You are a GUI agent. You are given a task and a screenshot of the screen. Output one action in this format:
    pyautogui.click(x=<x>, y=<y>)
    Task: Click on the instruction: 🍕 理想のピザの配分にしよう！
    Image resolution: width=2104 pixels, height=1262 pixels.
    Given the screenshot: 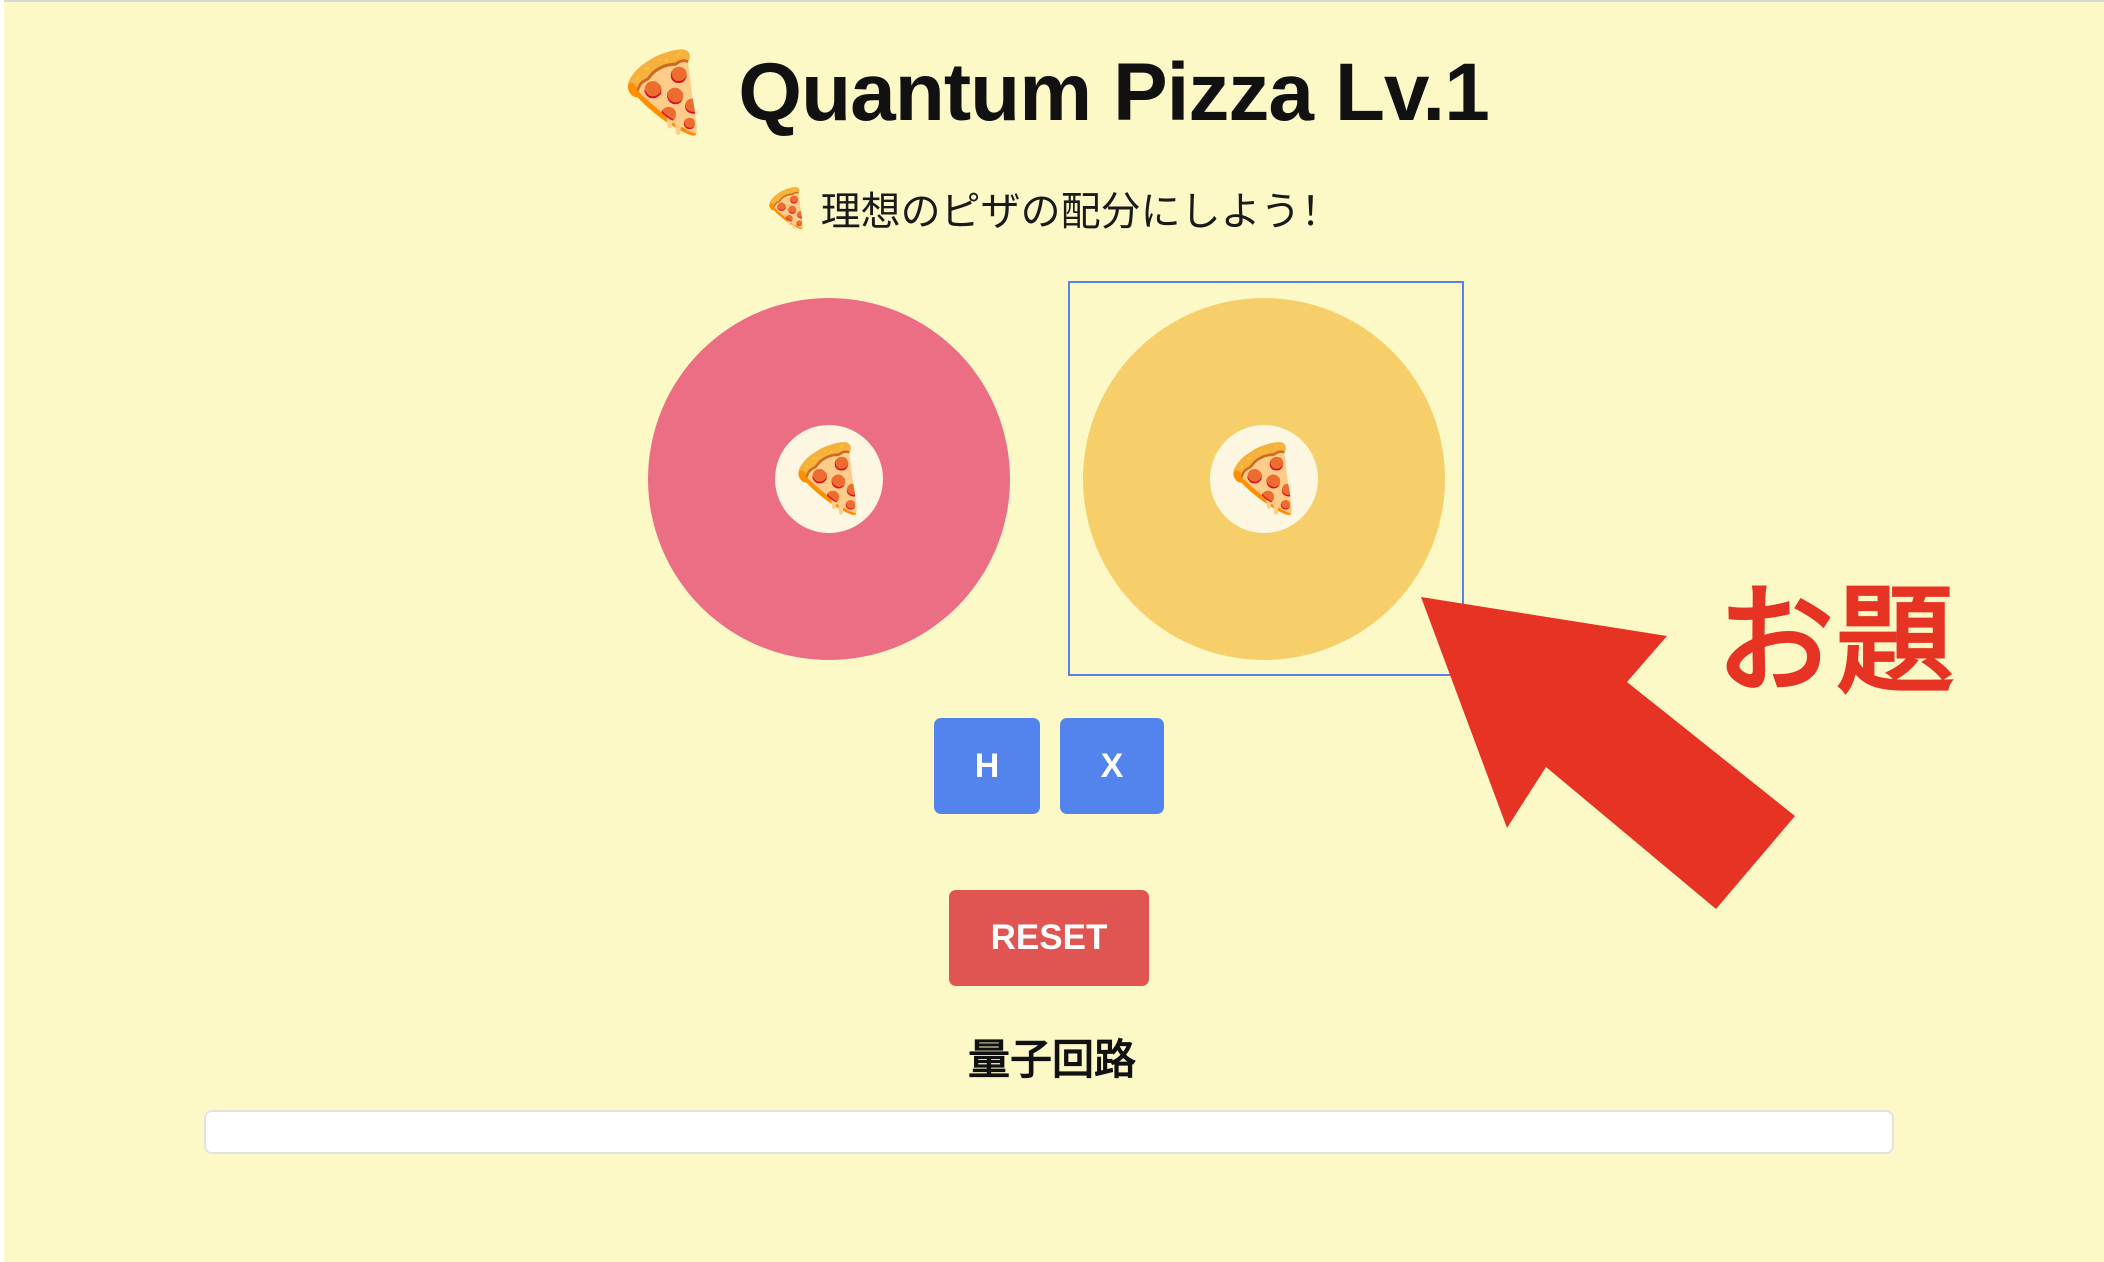 What is the action you would take?
    pyautogui.click(x=1052, y=208)
    